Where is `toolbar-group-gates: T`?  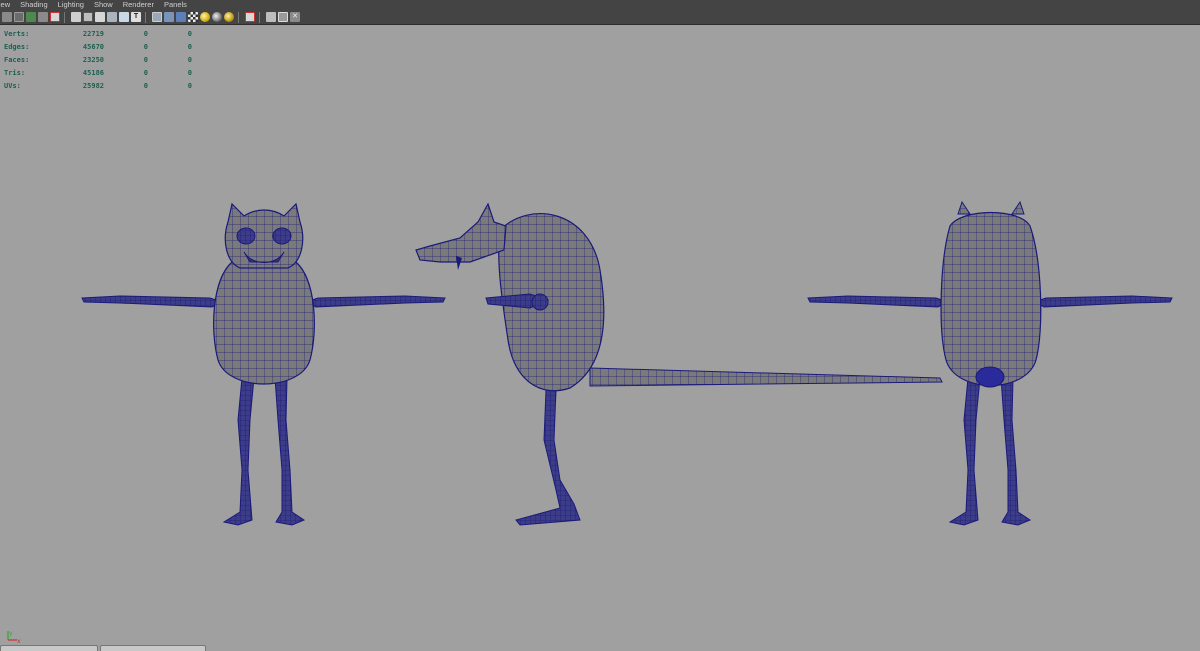
toolbar-group-gates: T is located at coordinates (105, 17).